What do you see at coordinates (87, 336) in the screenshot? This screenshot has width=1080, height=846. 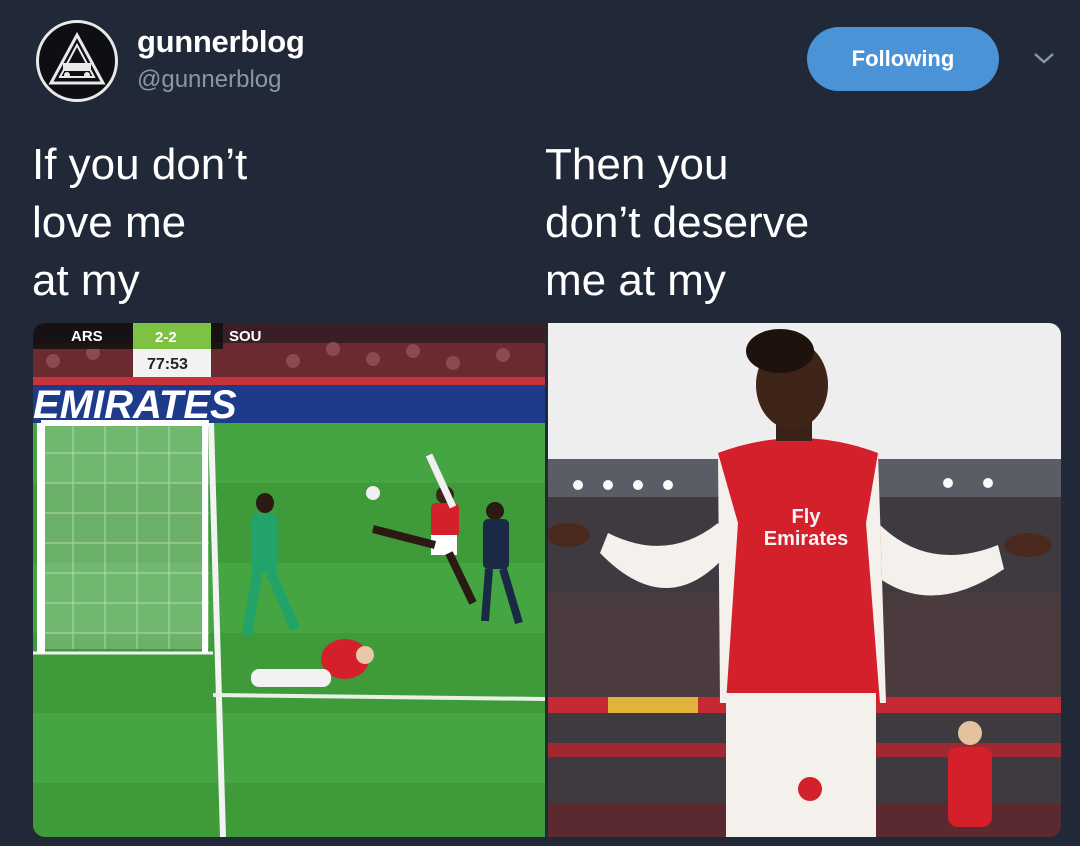 I see `scoreboard-home-team: ARS` at bounding box center [87, 336].